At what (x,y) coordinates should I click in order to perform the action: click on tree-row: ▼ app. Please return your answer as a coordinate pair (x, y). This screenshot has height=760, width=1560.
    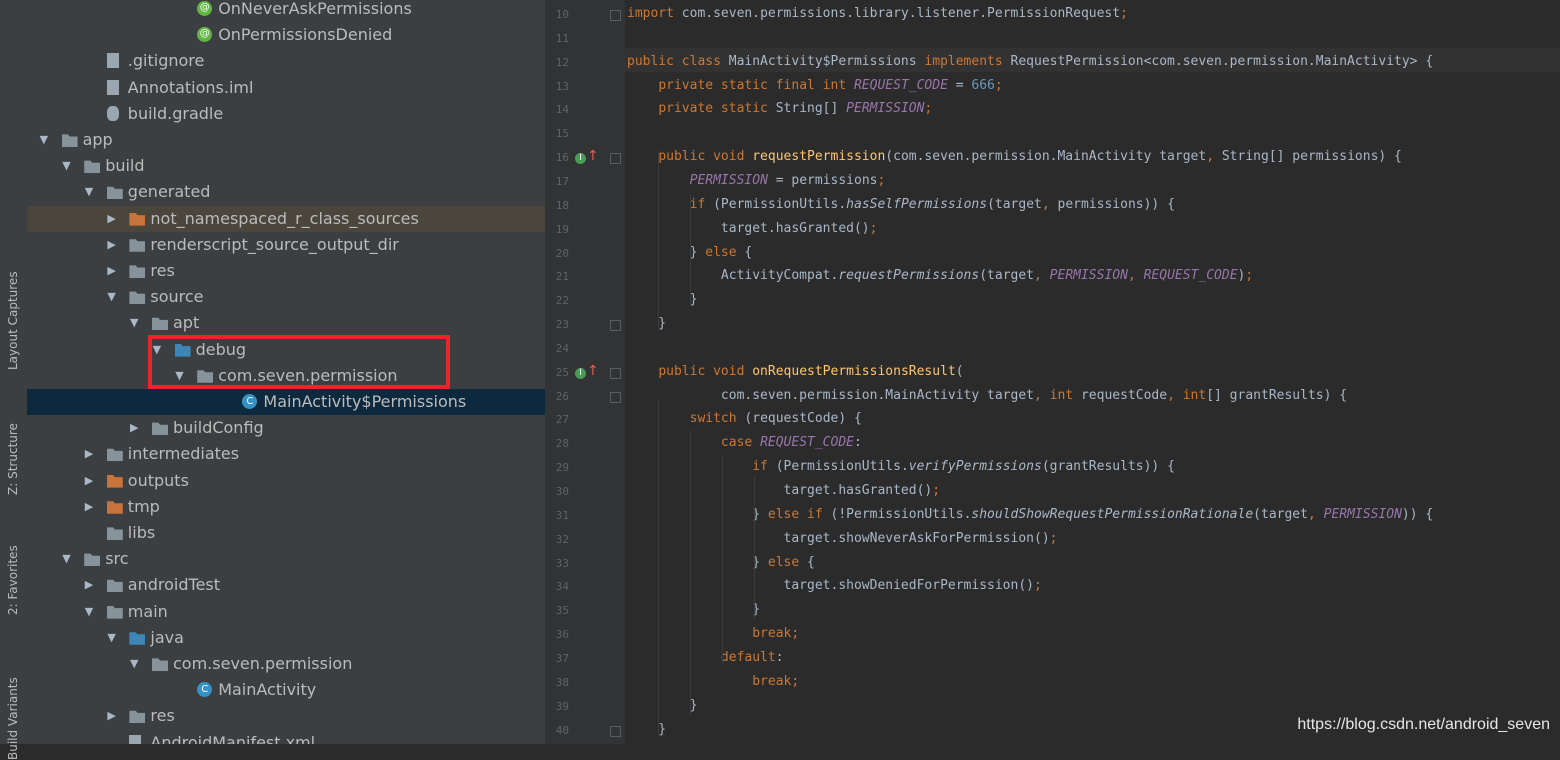
    Looking at the image, I should click on (286, 140).